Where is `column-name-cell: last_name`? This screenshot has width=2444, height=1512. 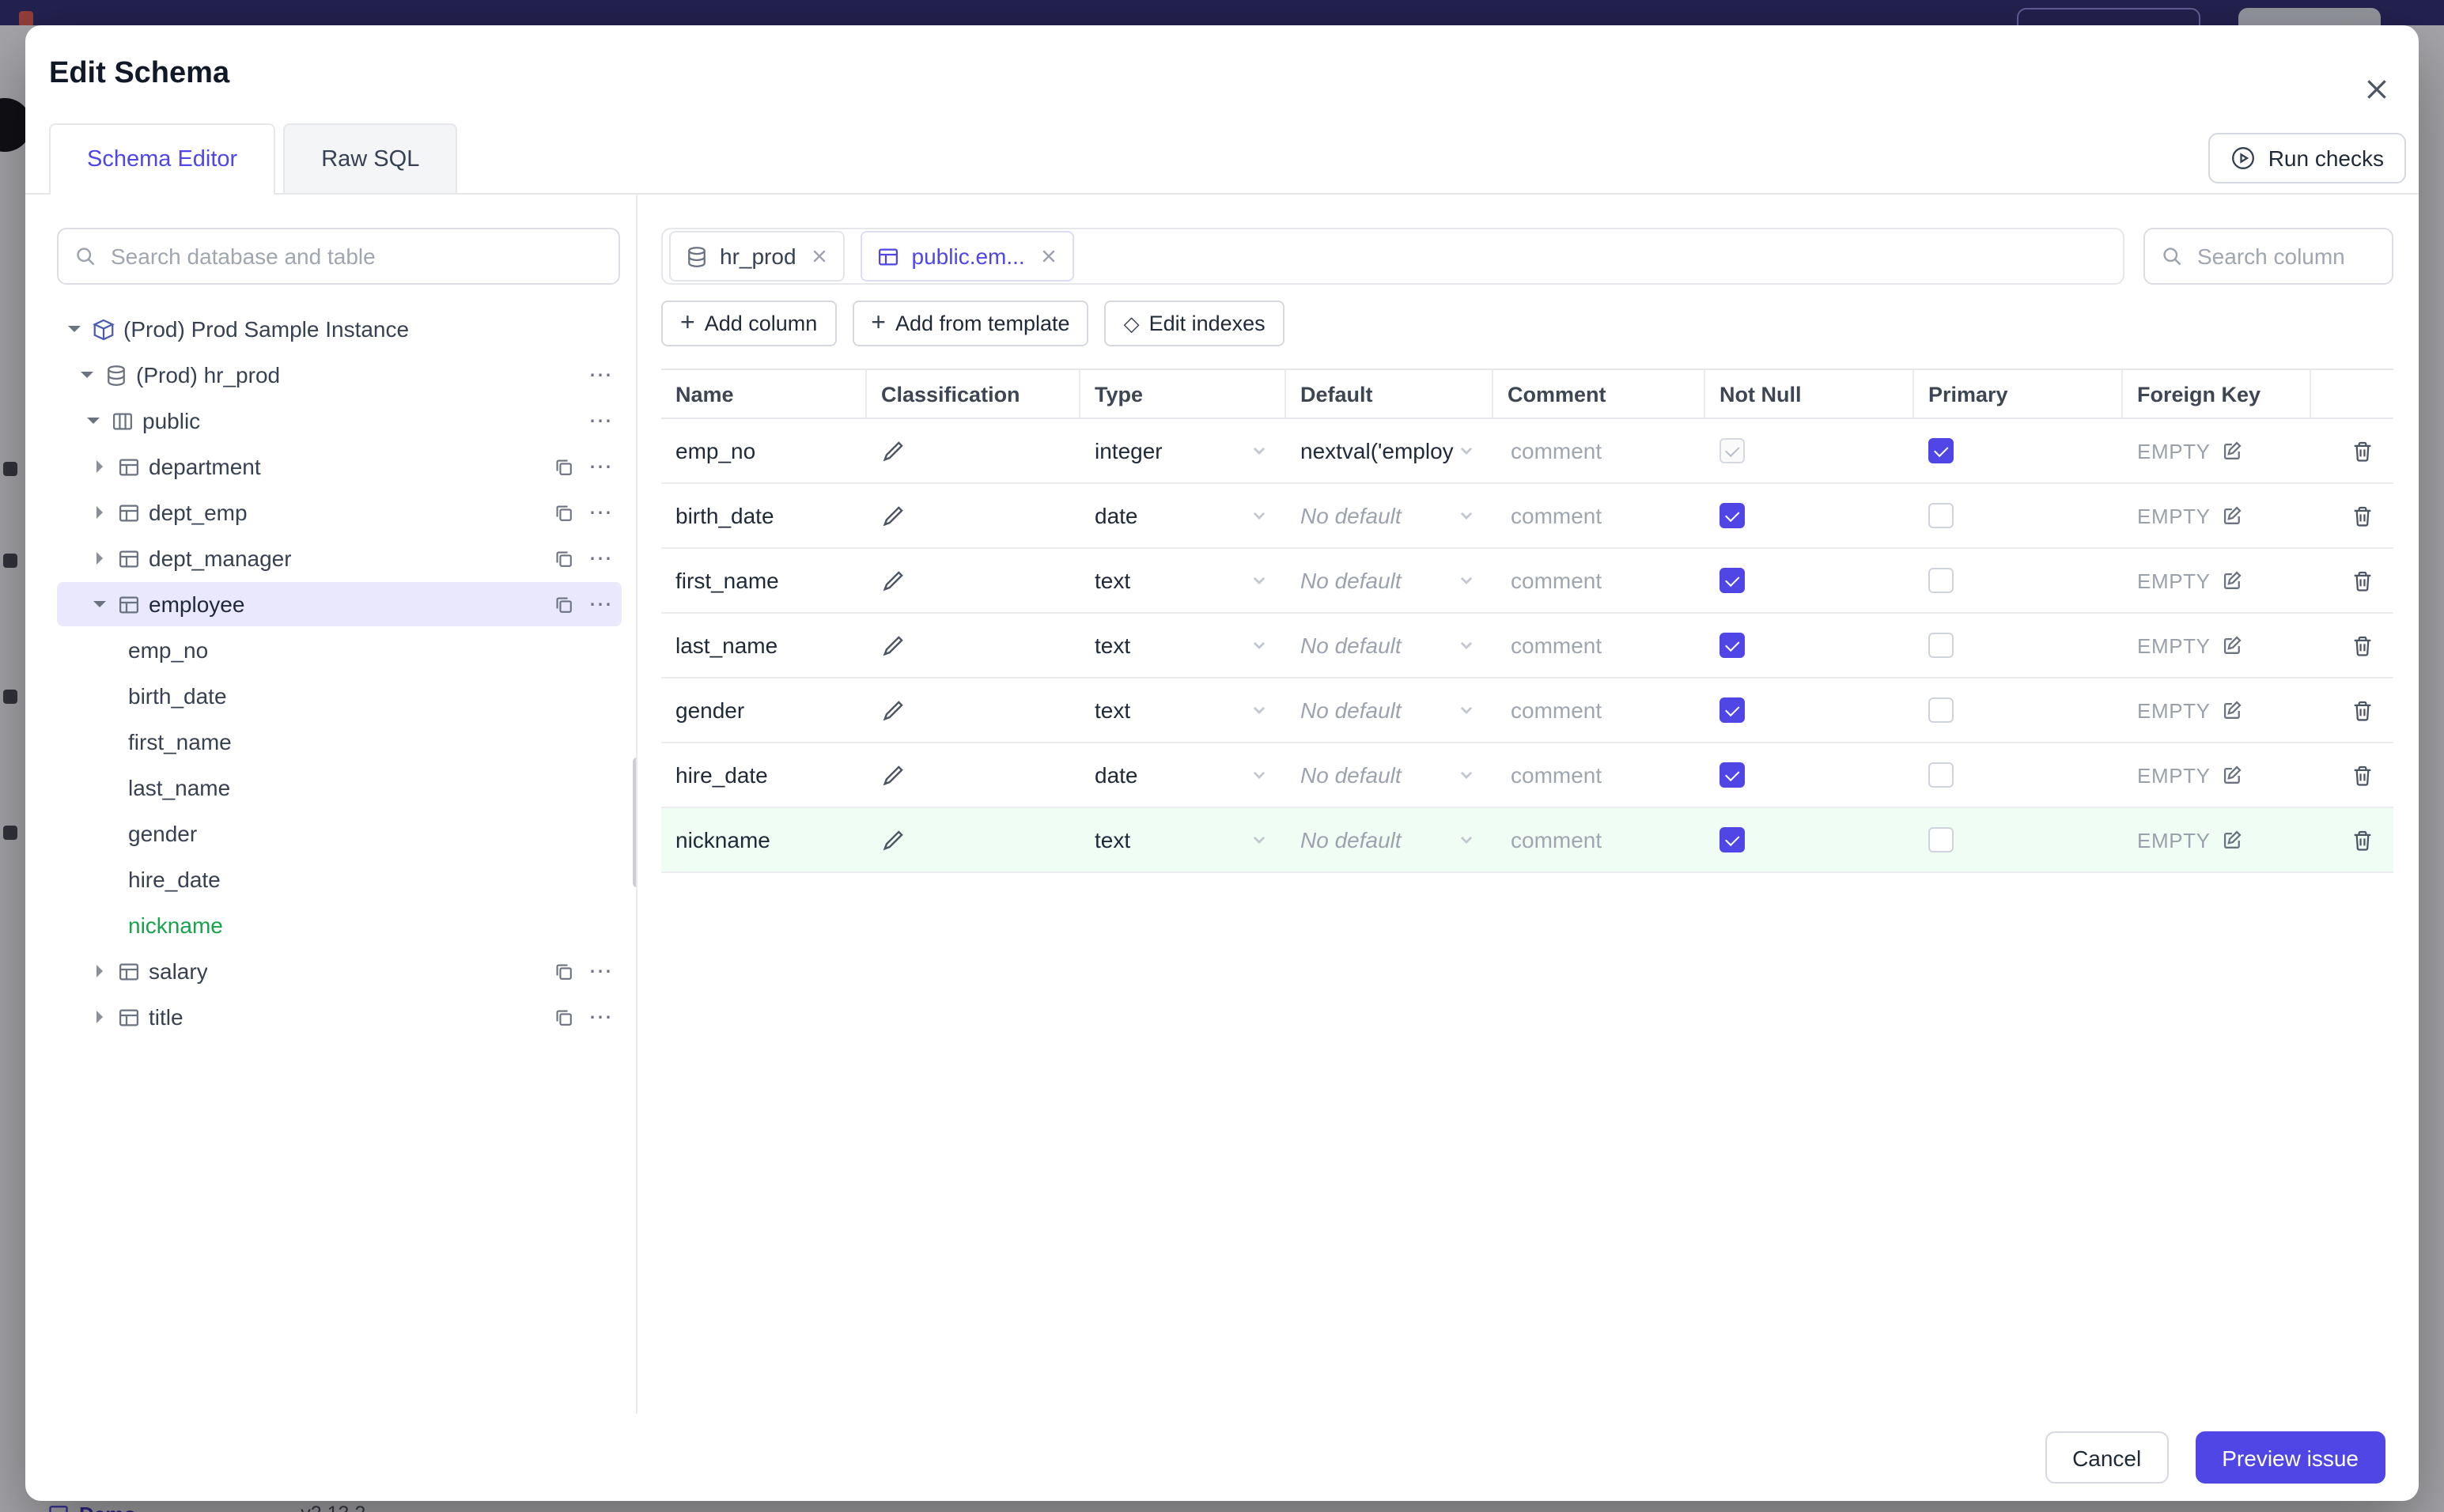
column-name-cell: last_name is located at coordinates (764, 646).